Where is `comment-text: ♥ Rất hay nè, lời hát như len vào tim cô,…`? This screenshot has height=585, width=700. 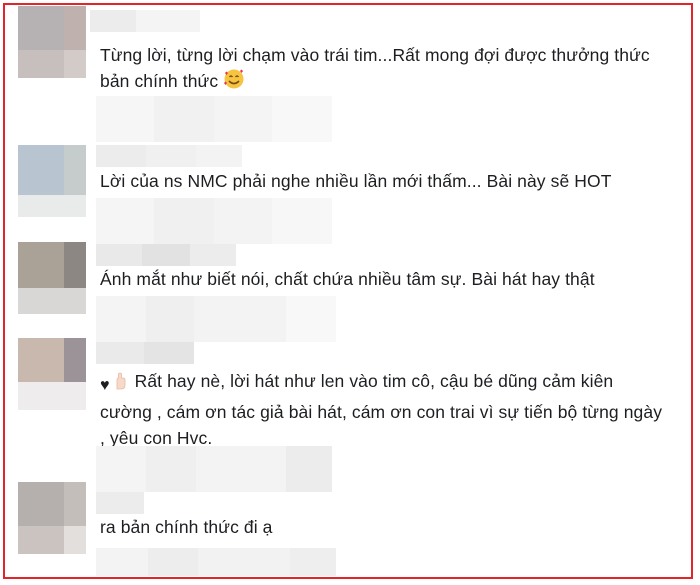 comment-text: ♥ Rất hay nè, lời hát như len vào tim cô,… is located at coordinates (385, 409).